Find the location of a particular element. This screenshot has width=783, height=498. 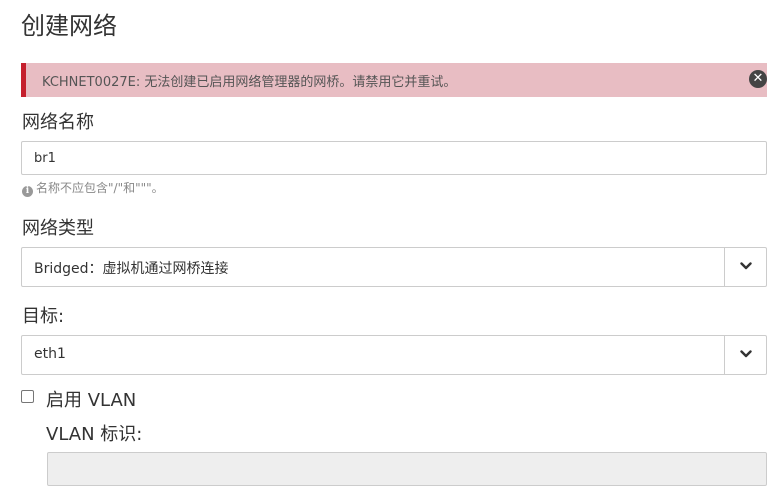

network-type-dropdown-button is located at coordinates (745, 267).